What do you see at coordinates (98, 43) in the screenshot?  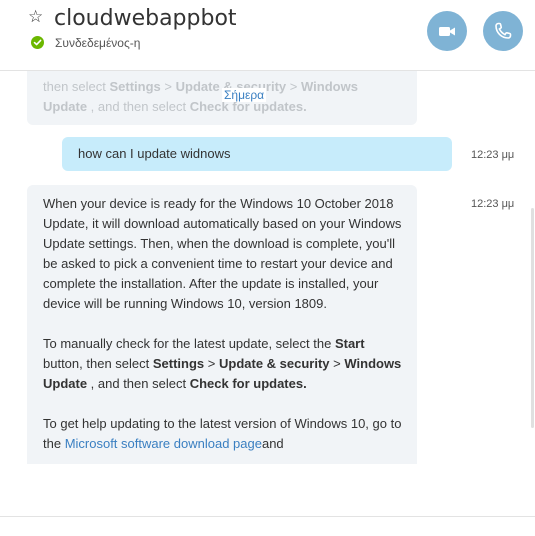 I see `status-text: Συνδεδεμένος-η` at bounding box center [98, 43].